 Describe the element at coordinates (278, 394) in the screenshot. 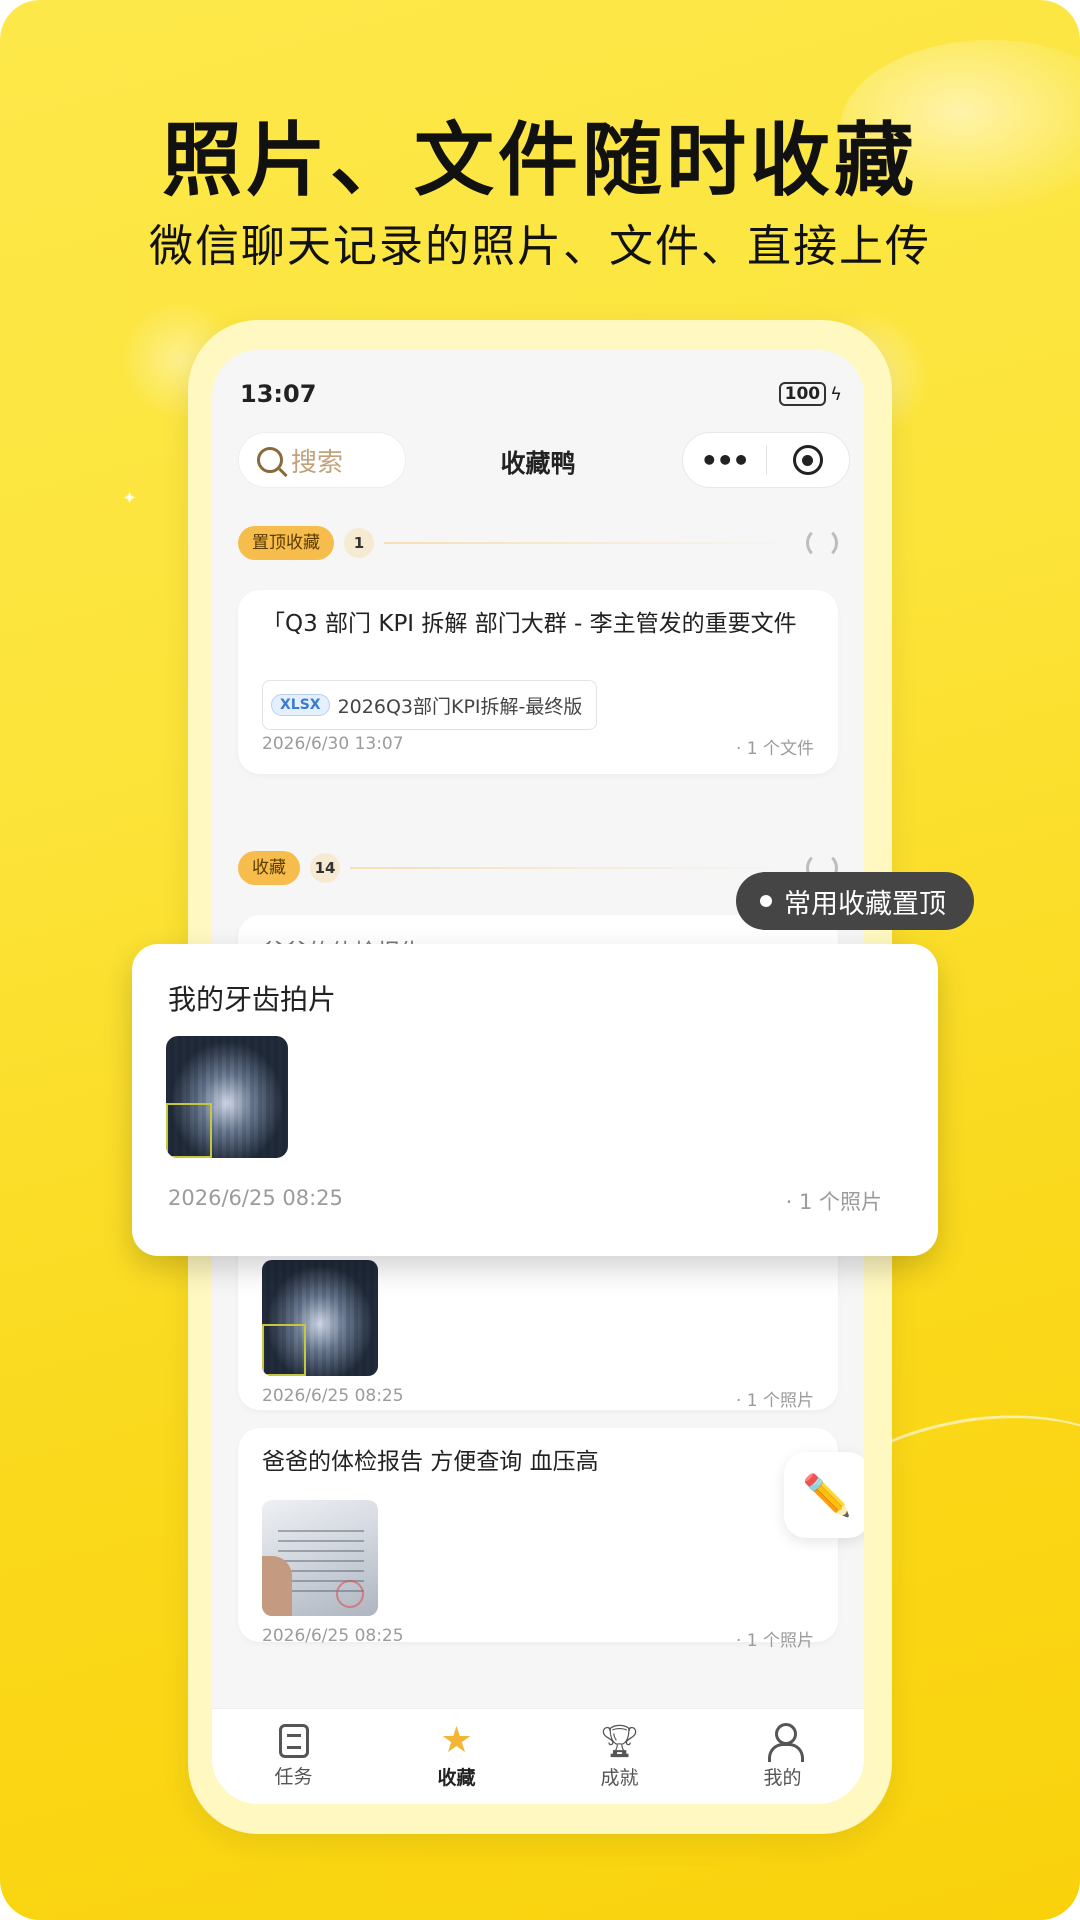

I see `status-time: 13:07` at that location.